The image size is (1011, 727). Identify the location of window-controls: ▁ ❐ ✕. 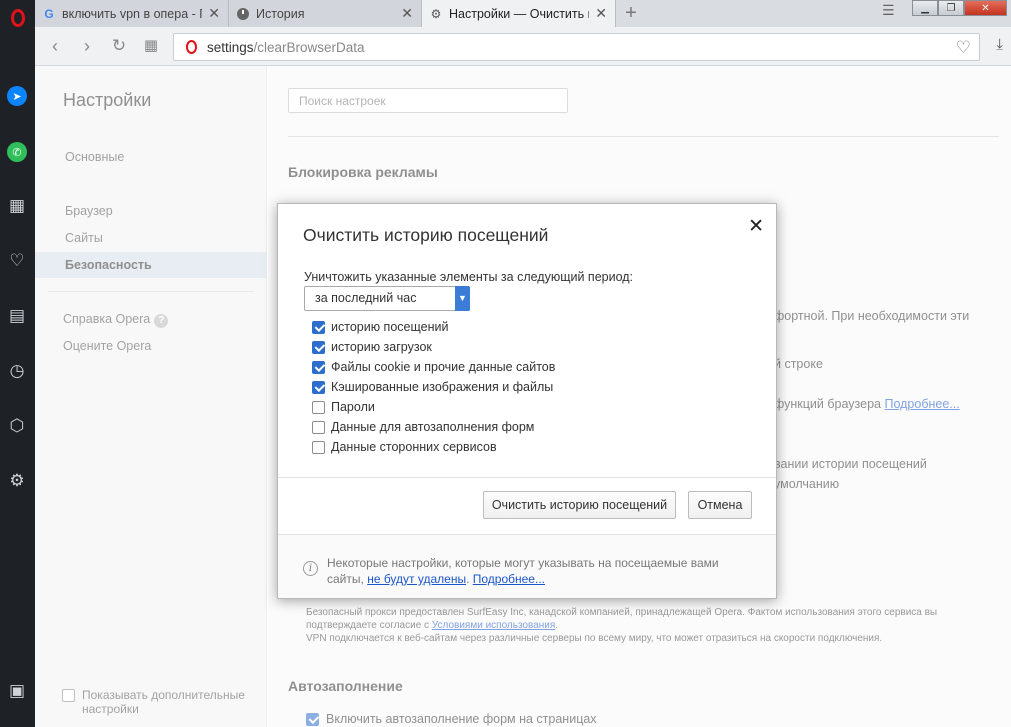
(959, 8).